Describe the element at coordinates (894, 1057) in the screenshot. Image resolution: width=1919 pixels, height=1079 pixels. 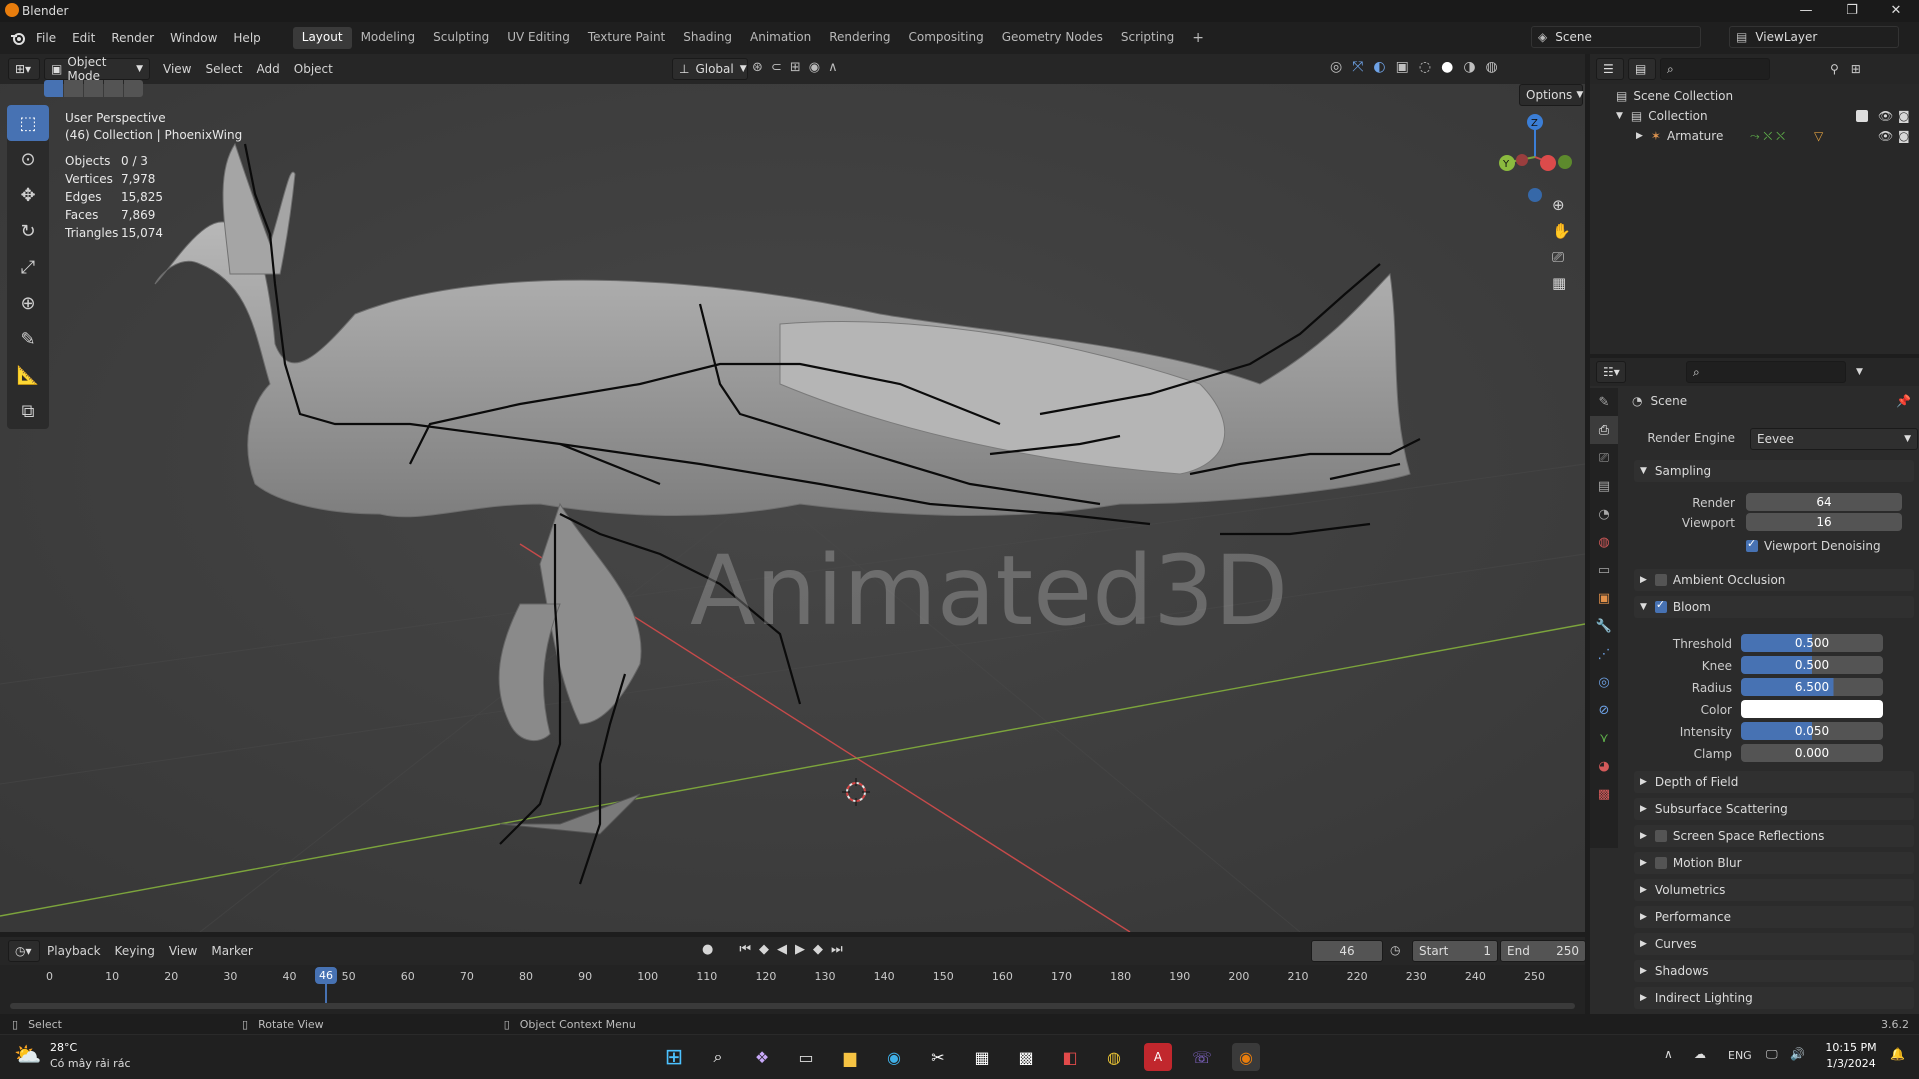
I see `edge-browser-icon: ◉` at that location.